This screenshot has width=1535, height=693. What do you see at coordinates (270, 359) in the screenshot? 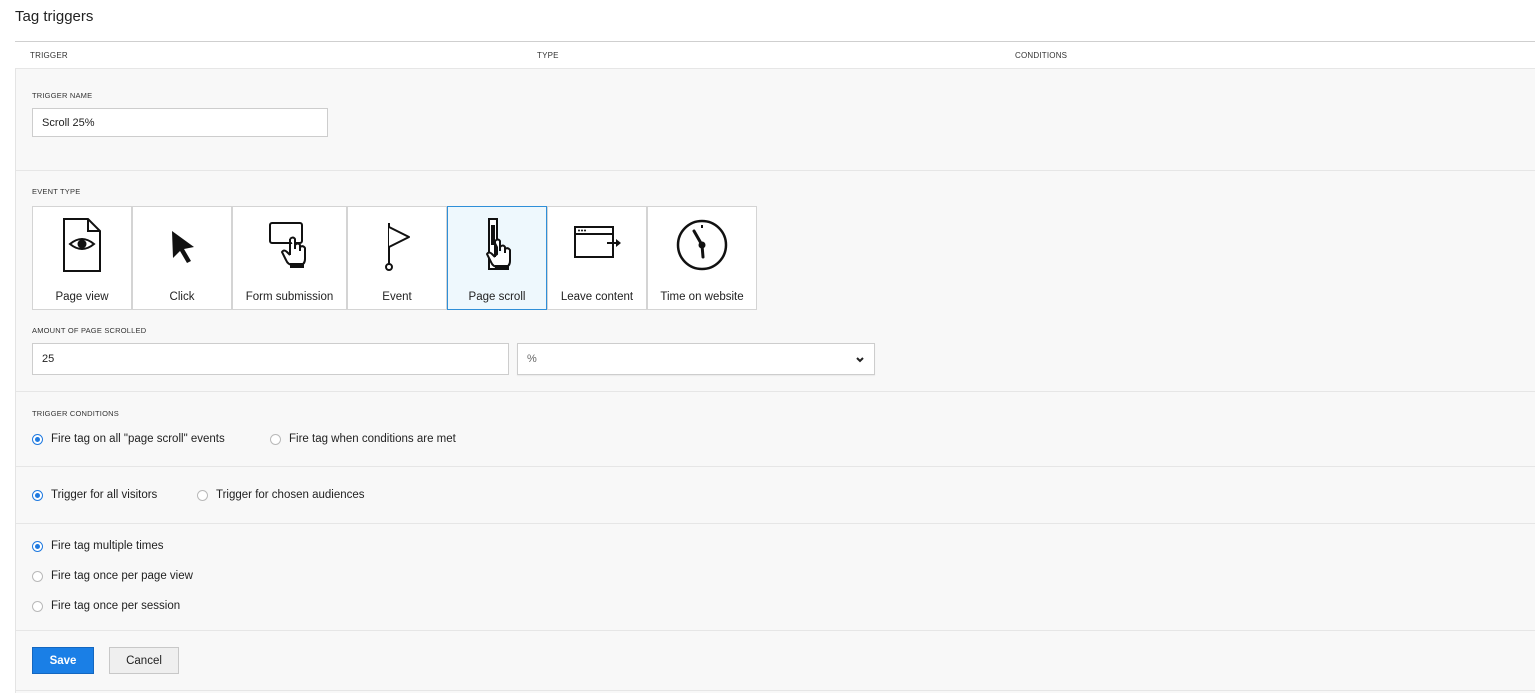
I see `scroll-amount-input` at bounding box center [270, 359].